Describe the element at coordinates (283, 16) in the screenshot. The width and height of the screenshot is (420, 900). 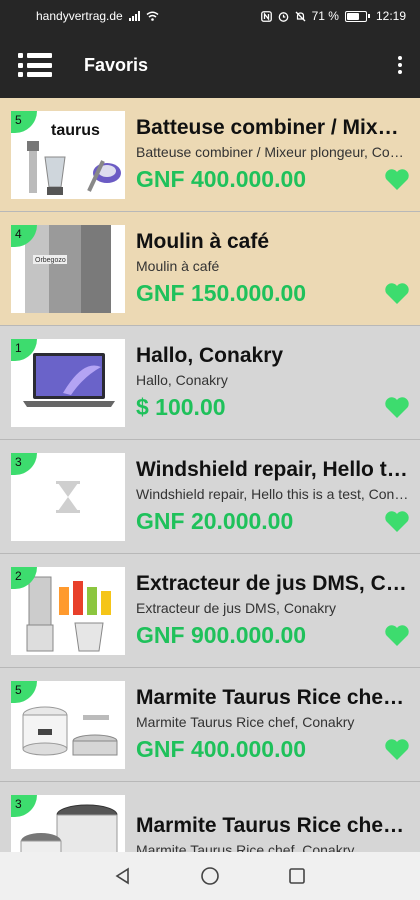
I see `alarm-icon` at that location.